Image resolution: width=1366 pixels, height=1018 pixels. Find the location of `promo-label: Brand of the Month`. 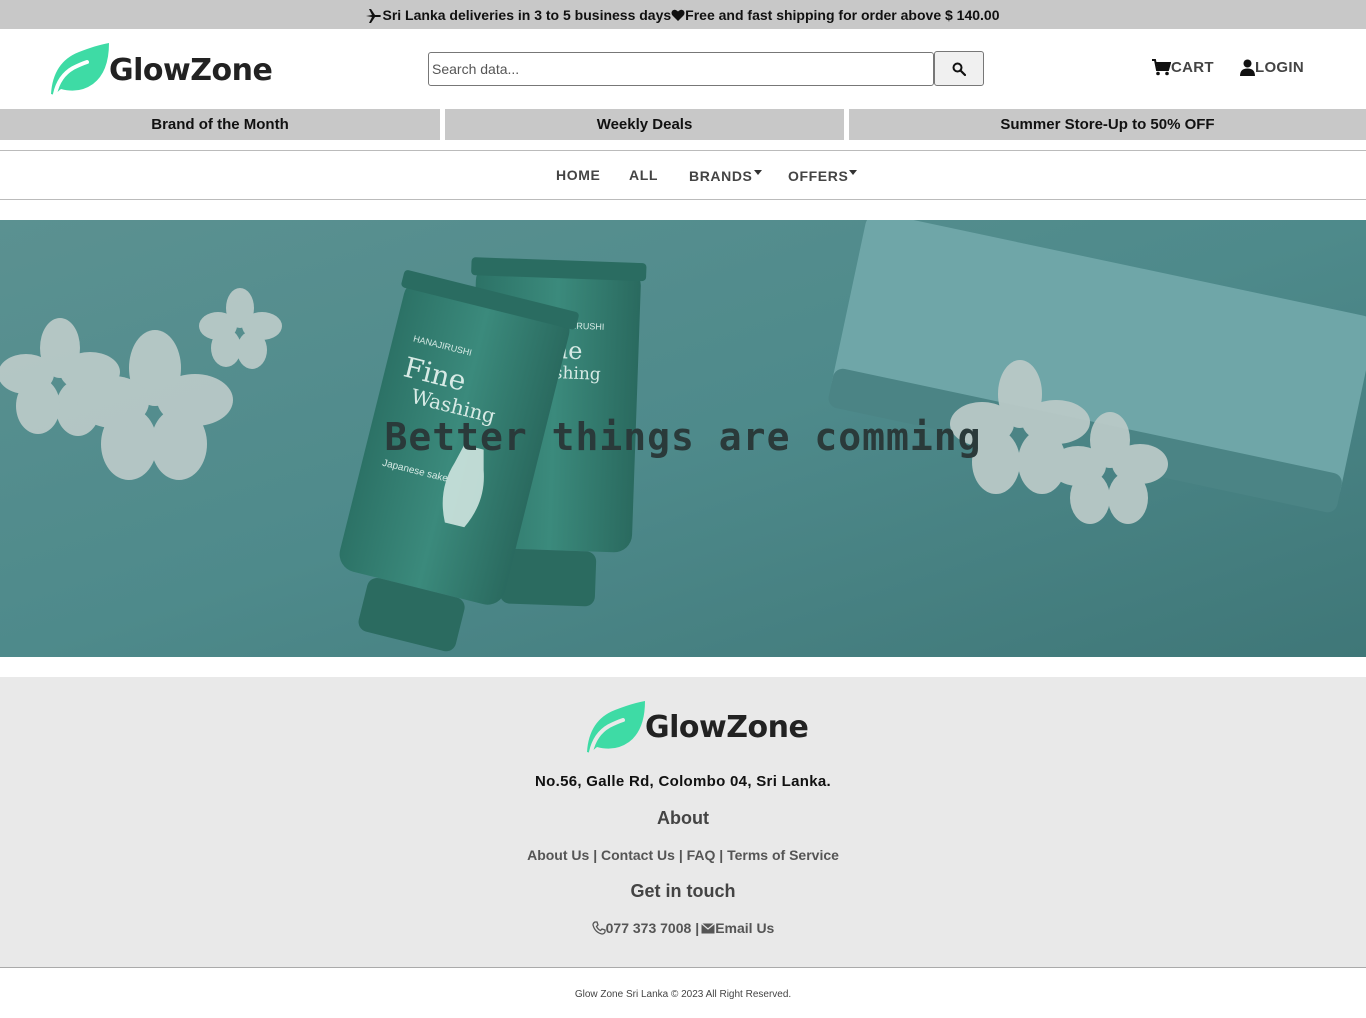

promo-label: Brand of the Month is located at coordinates (220, 124).